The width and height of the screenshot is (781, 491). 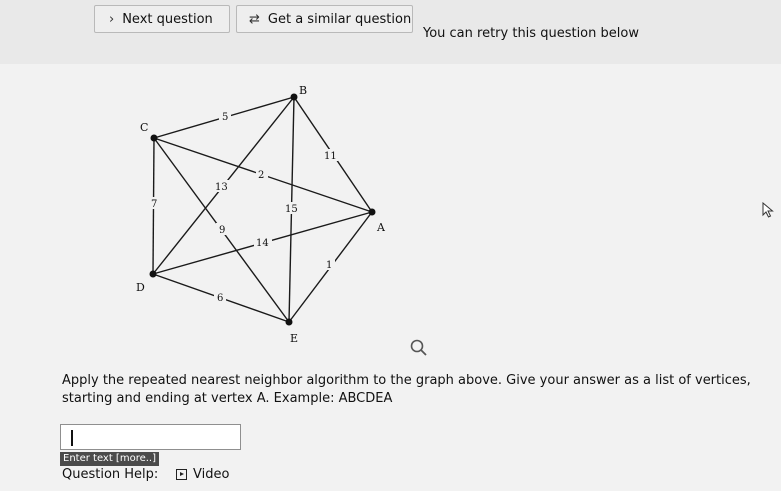 I want to click on vertex-C, so click(x=154, y=138).